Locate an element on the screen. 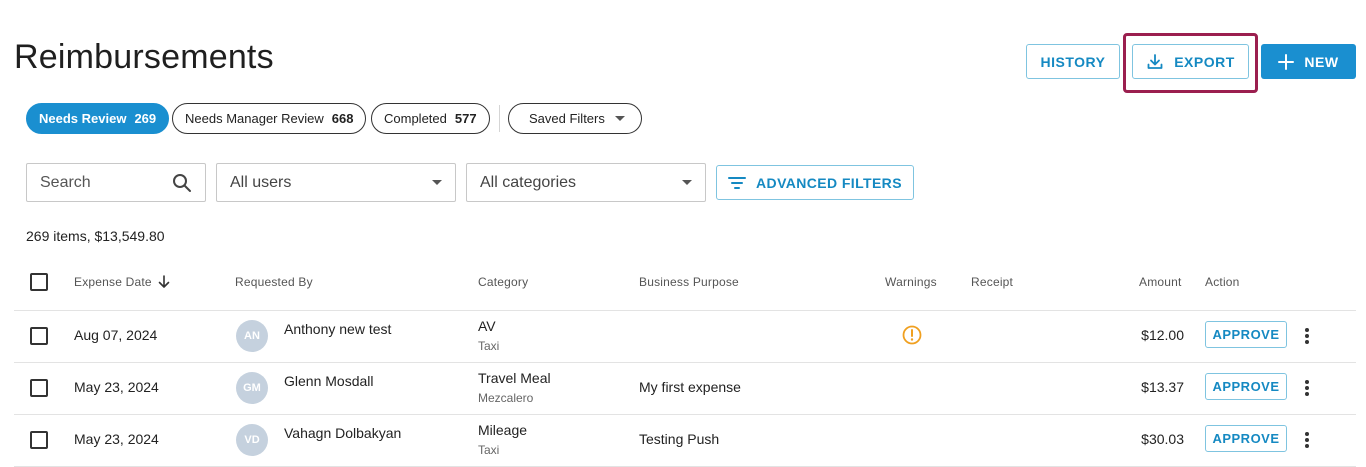 Image resolution: width=1366 pixels, height=467 pixels. column-header-receipt: Receipt is located at coordinates (992, 282).